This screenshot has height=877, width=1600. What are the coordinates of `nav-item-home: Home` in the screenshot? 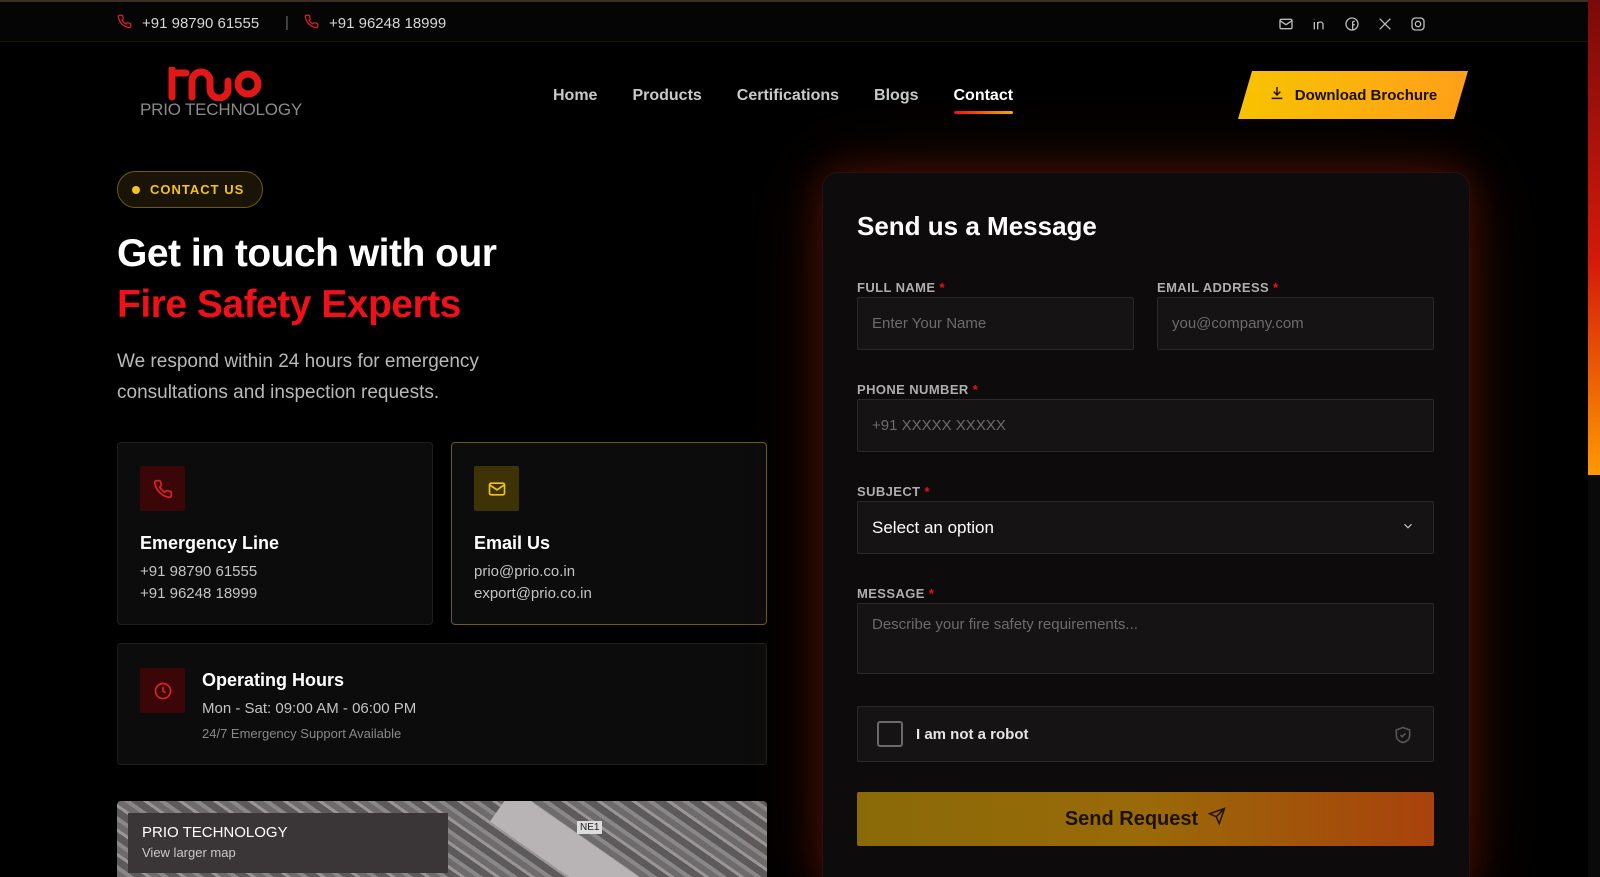 It's located at (575, 96).